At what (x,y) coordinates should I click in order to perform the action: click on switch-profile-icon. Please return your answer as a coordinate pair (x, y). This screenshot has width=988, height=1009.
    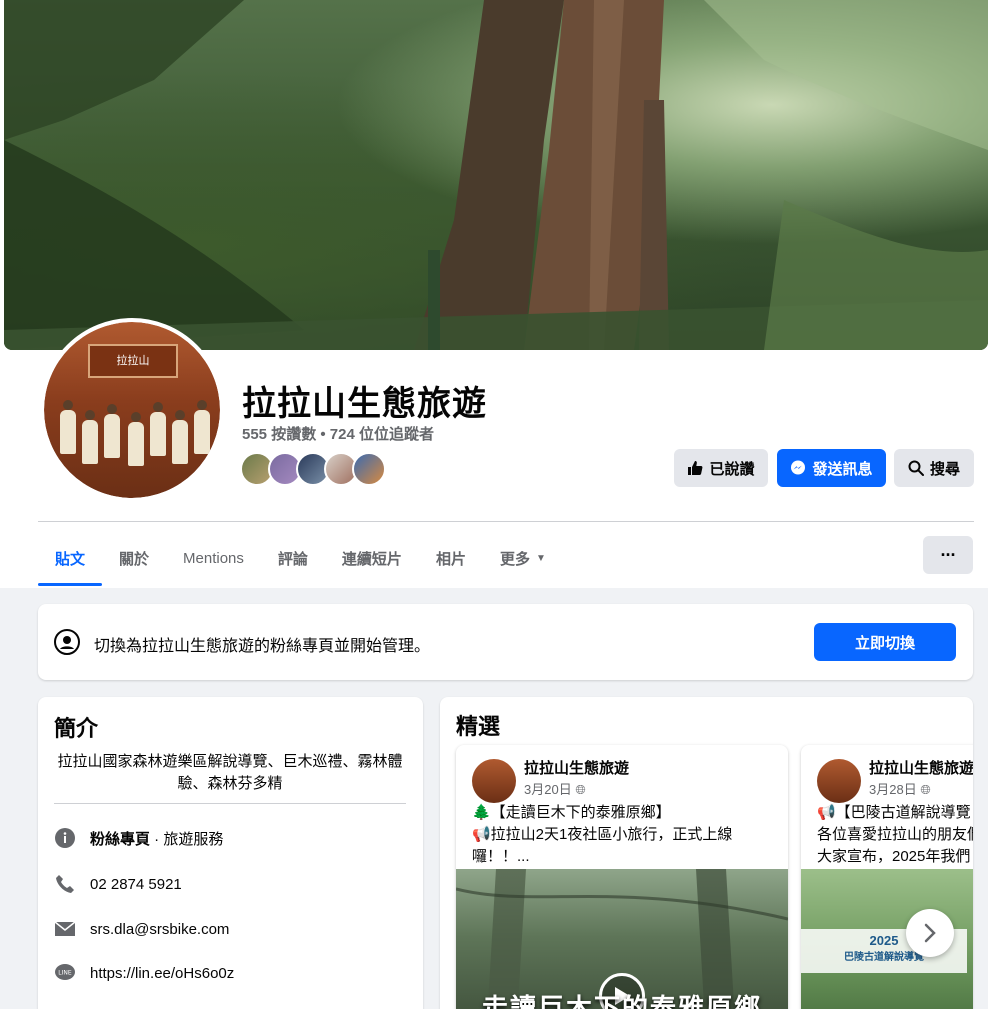
    Looking at the image, I should click on (67, 642).